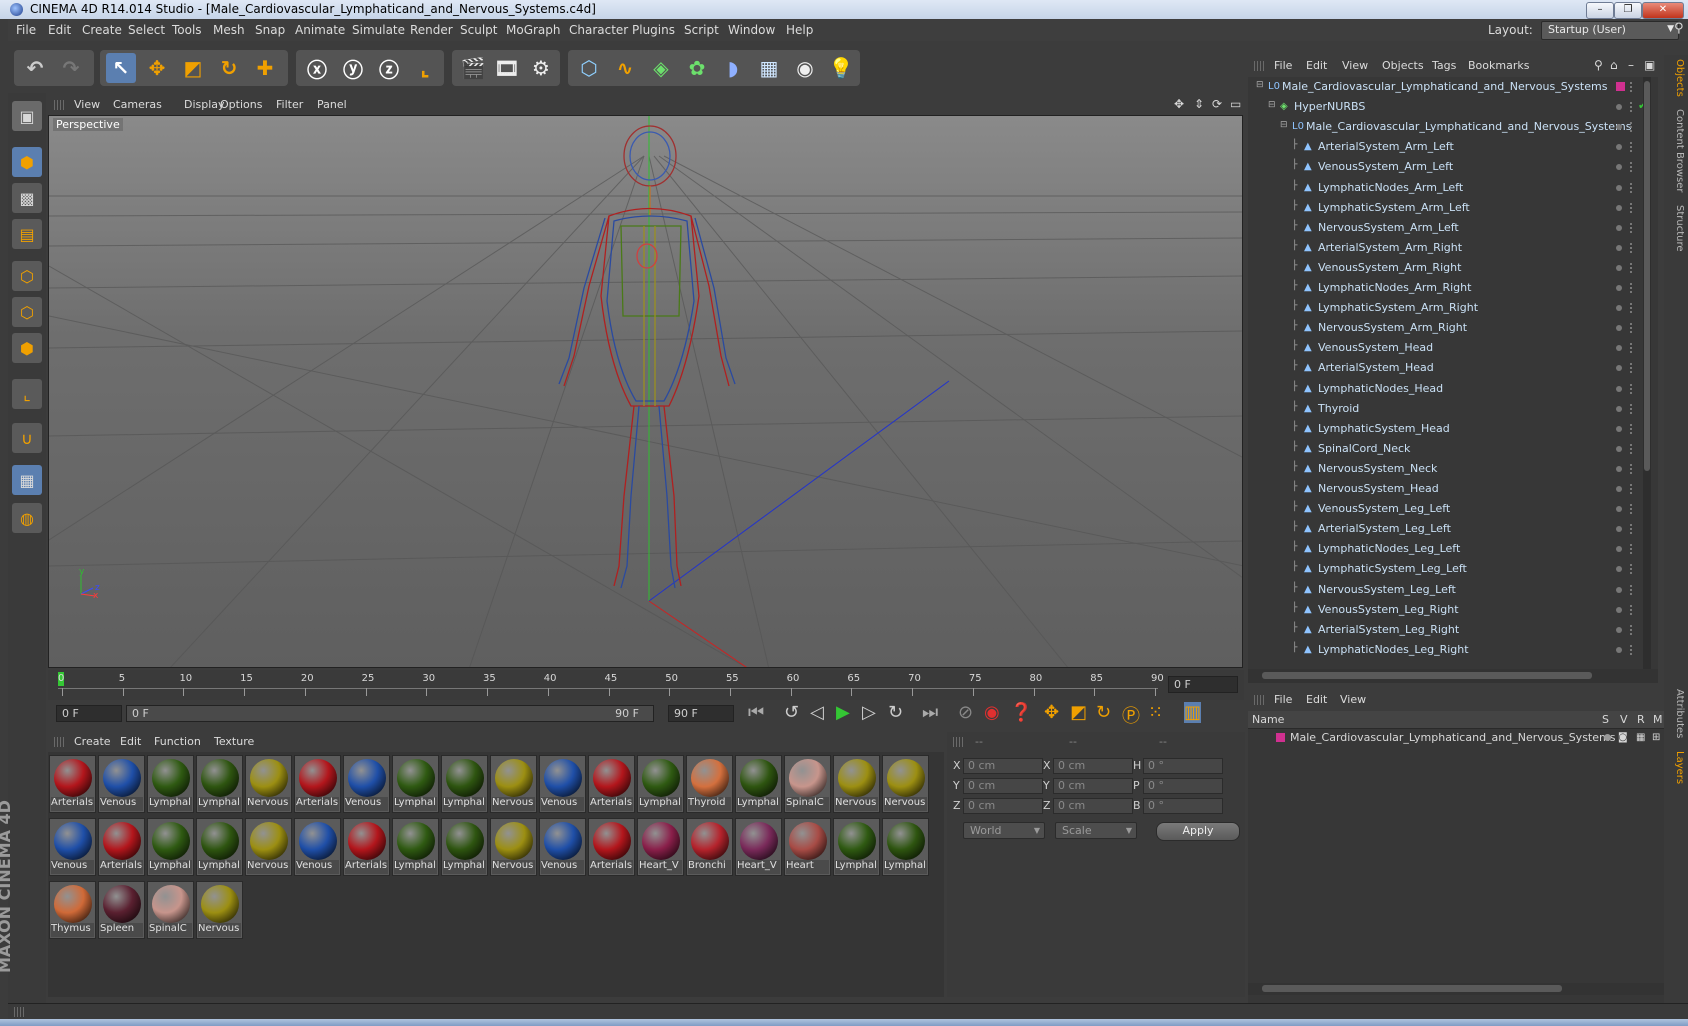  I want to click on object-name: LymphaticSystem_Leg_Left, so click(1392, 568).